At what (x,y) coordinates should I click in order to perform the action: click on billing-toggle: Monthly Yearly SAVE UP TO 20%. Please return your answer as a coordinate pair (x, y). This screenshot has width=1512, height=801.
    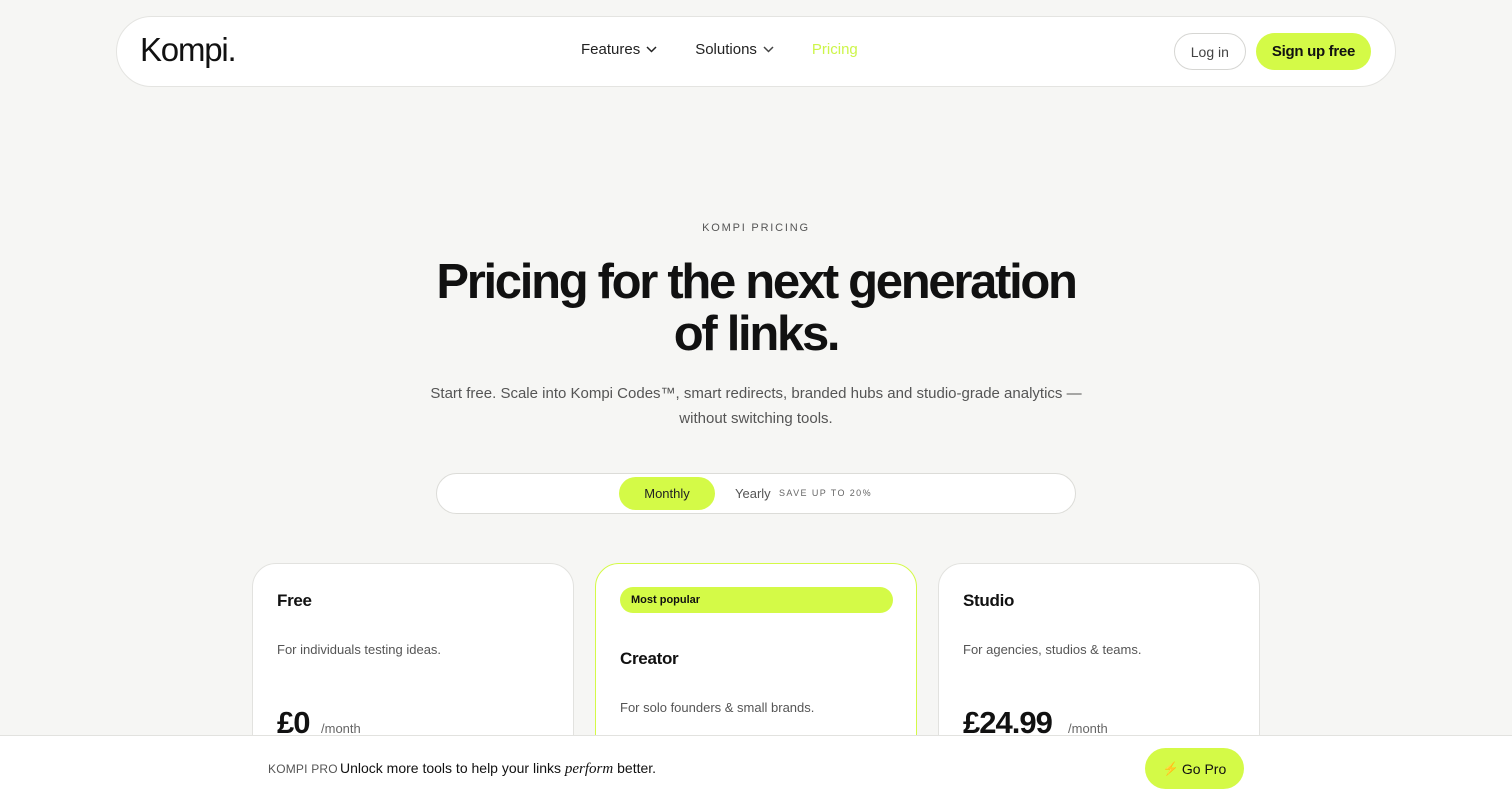
    Looking at the image, I should click on (756, 493).